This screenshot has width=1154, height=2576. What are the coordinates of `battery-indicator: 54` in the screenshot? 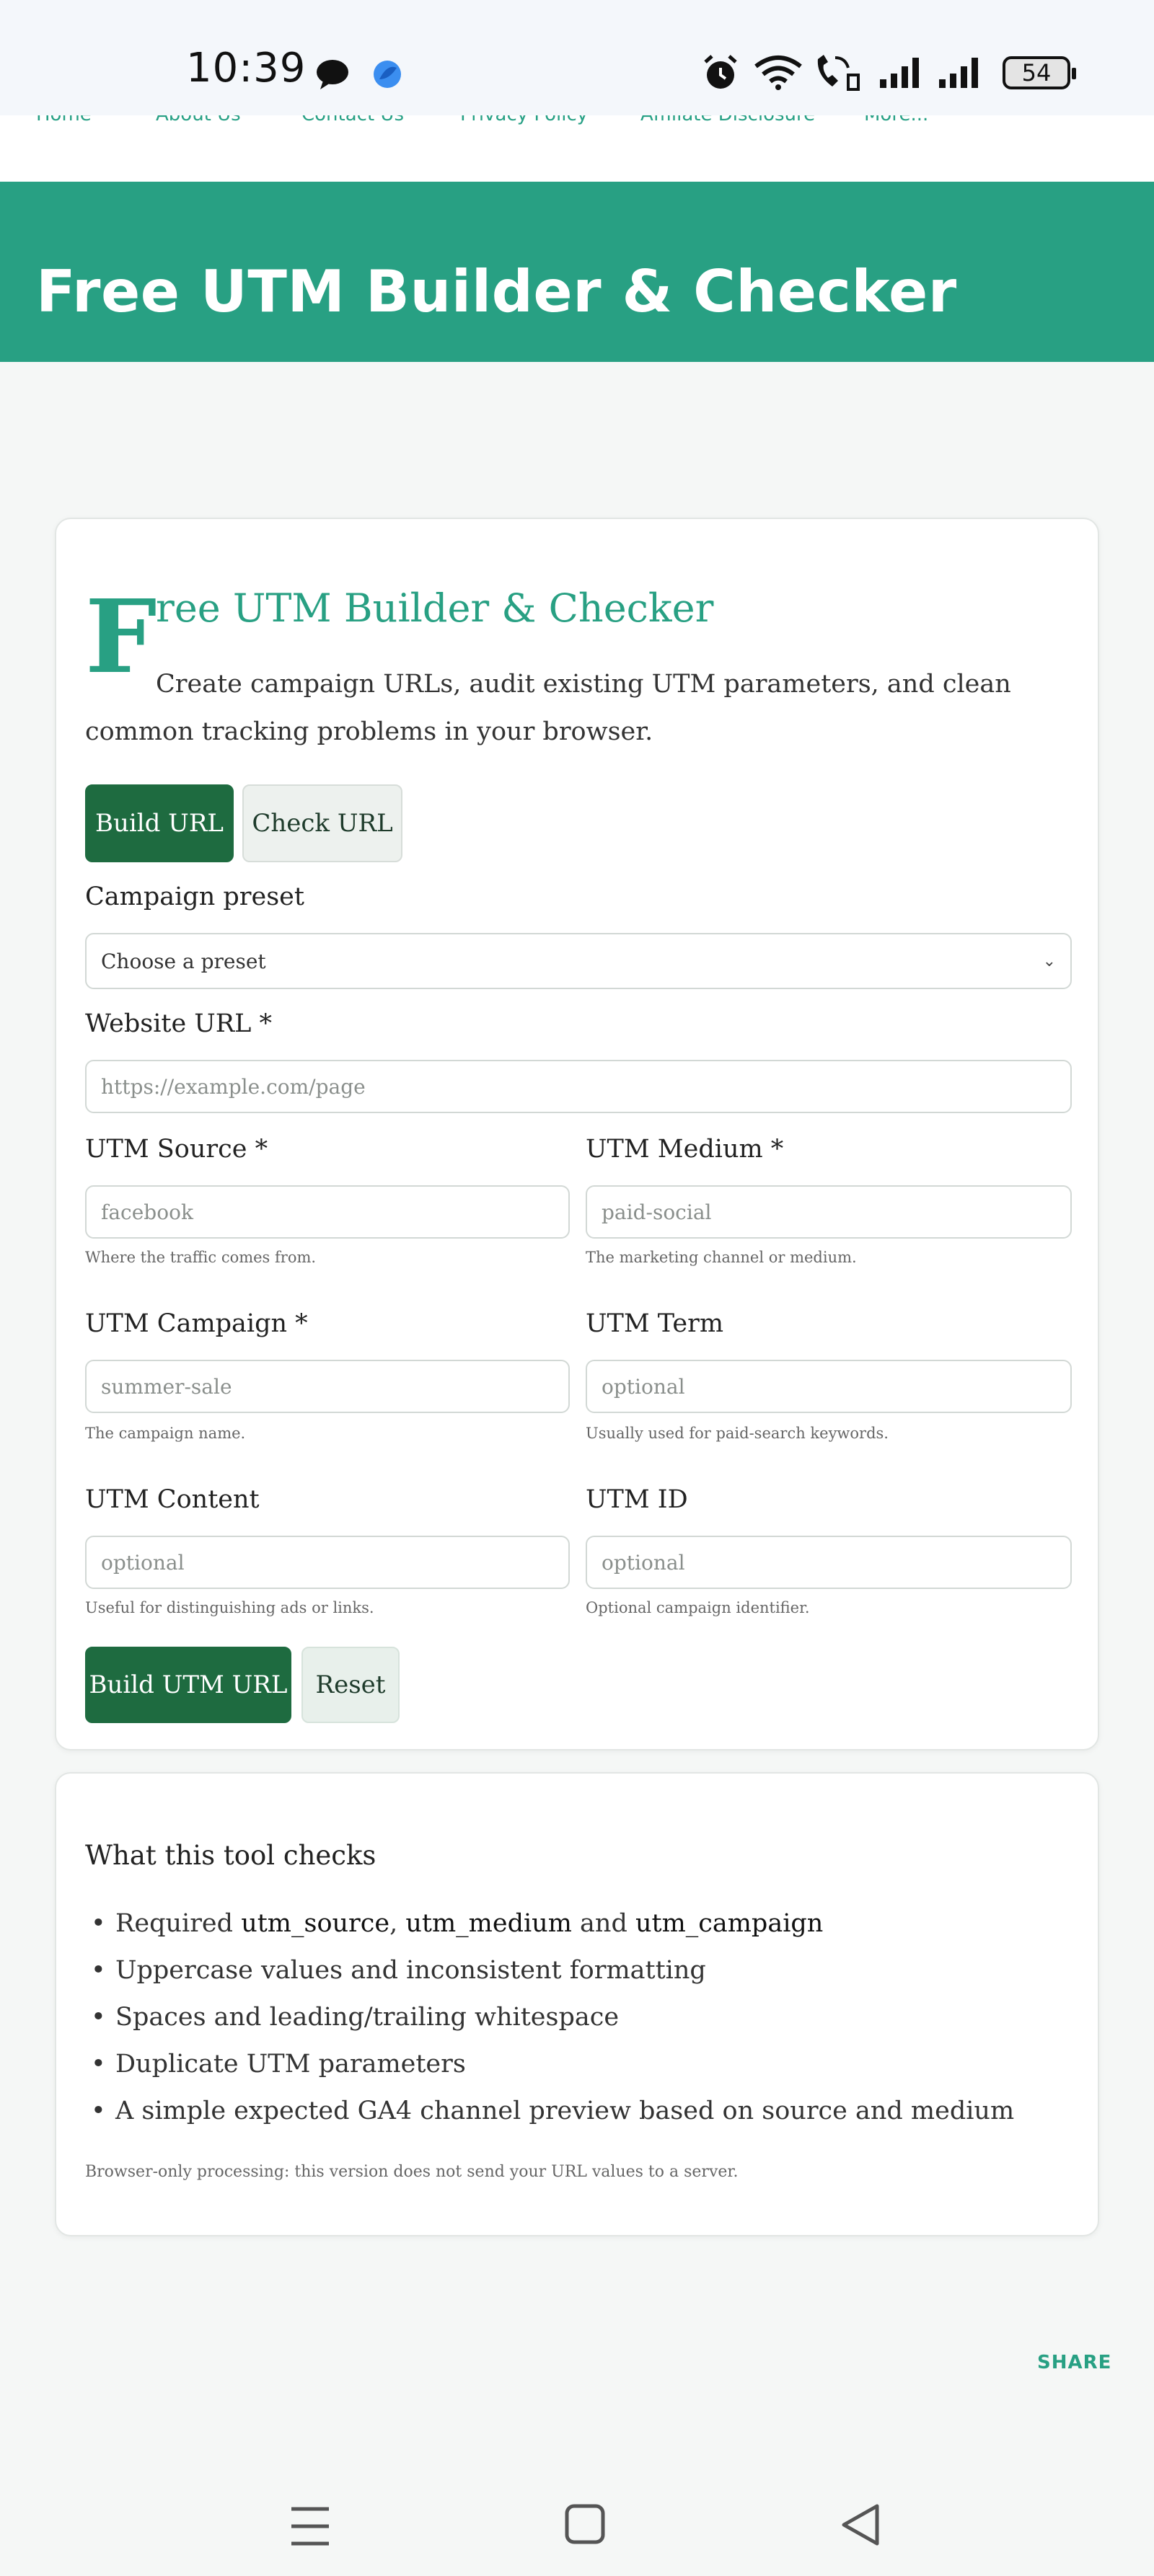 It's located at (1039, 72).